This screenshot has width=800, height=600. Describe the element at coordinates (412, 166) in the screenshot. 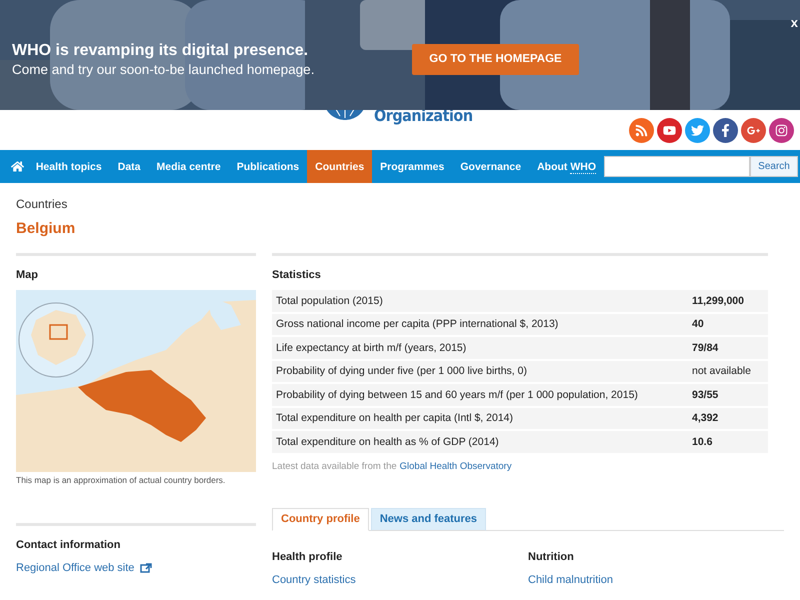

I see `nav-item: Programmes` at that location.